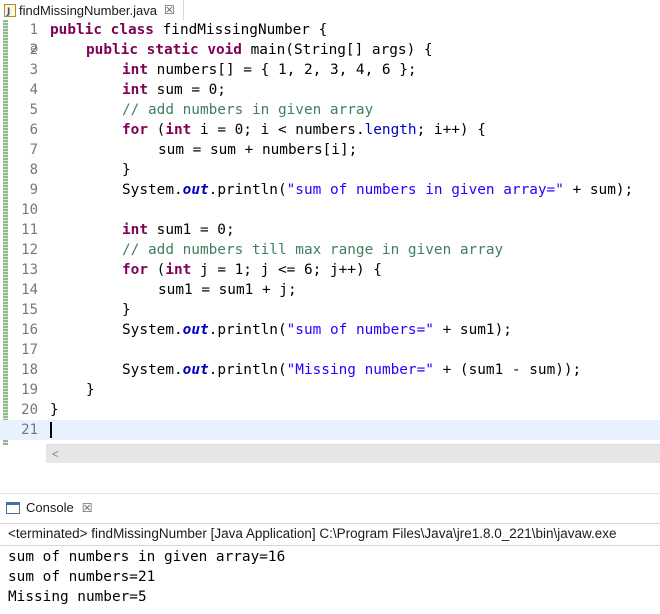  What do you see at coordinates (330, 90) in the screenshot?
I see `code-line: 4 int sum = 0;` at bounding box center [330, 90].